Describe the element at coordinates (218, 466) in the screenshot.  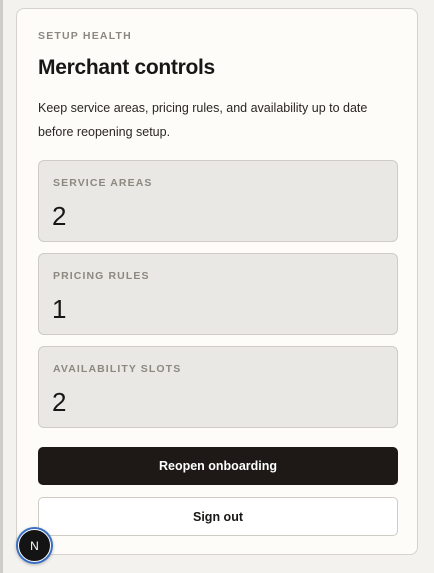
I see `reopen-onboarding-button: Reopen onboarding` at that location.